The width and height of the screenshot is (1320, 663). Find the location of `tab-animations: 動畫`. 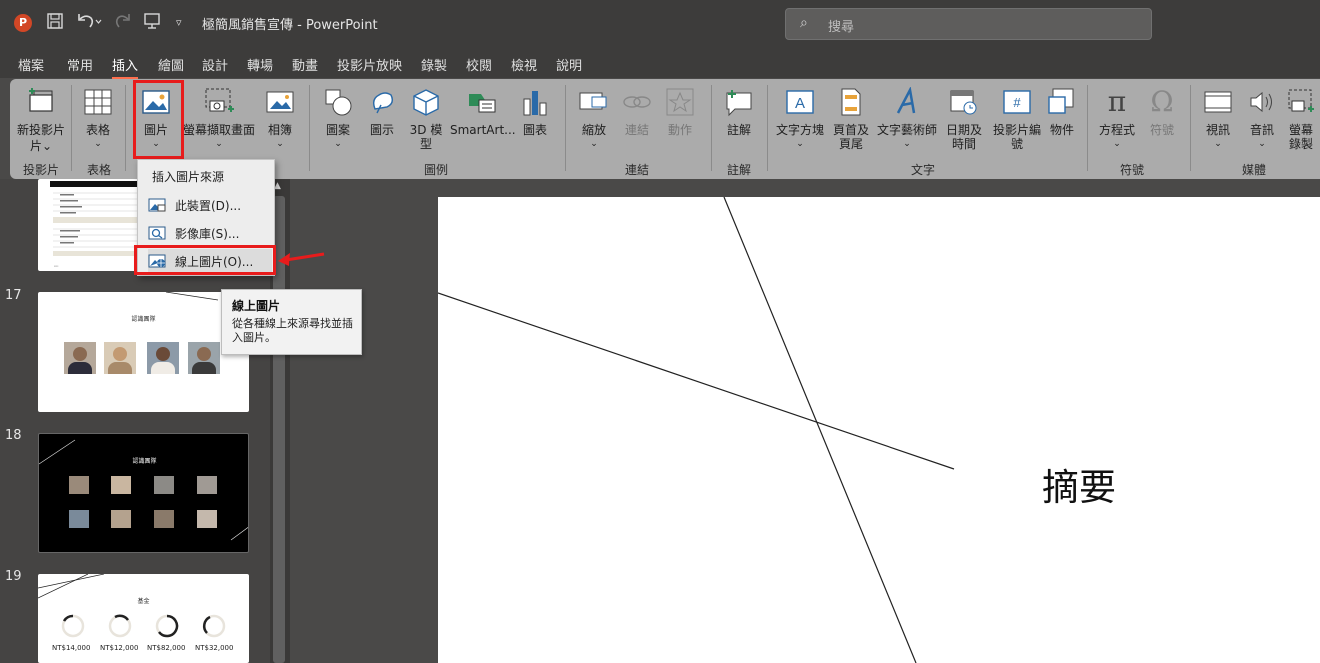

tab-animations: 動畫 is located at coordinates (305, 64).